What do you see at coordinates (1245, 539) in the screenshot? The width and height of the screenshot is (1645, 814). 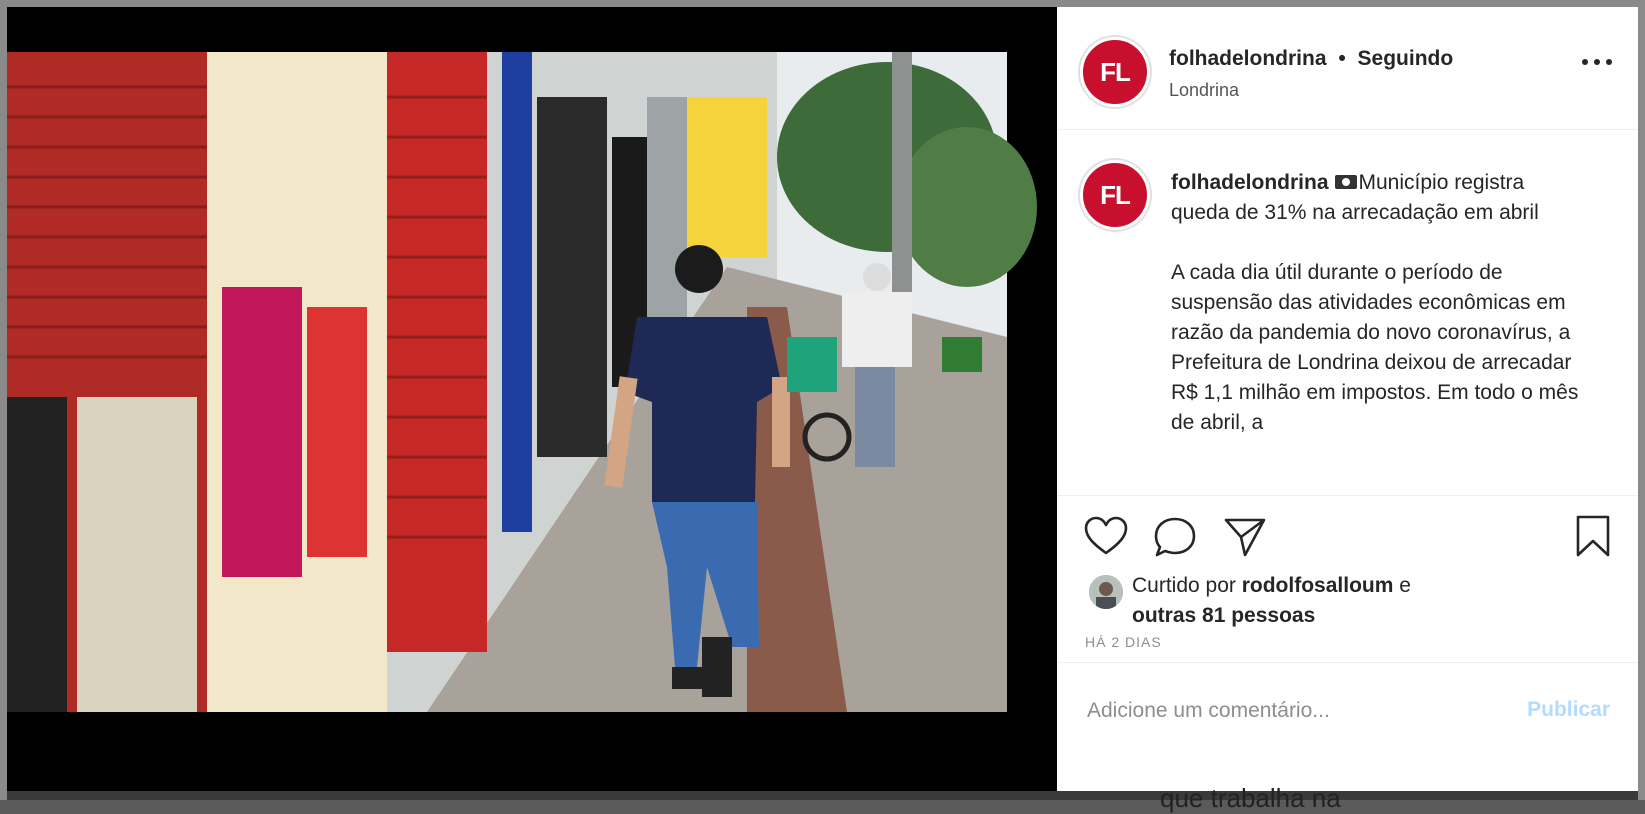 I see `share-icon` at bounding box center [1245, 539].